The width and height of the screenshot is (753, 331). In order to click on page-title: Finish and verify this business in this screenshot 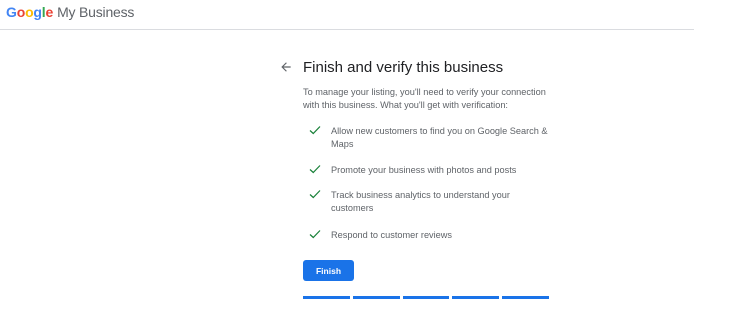, I will do `click(403, 67)`.